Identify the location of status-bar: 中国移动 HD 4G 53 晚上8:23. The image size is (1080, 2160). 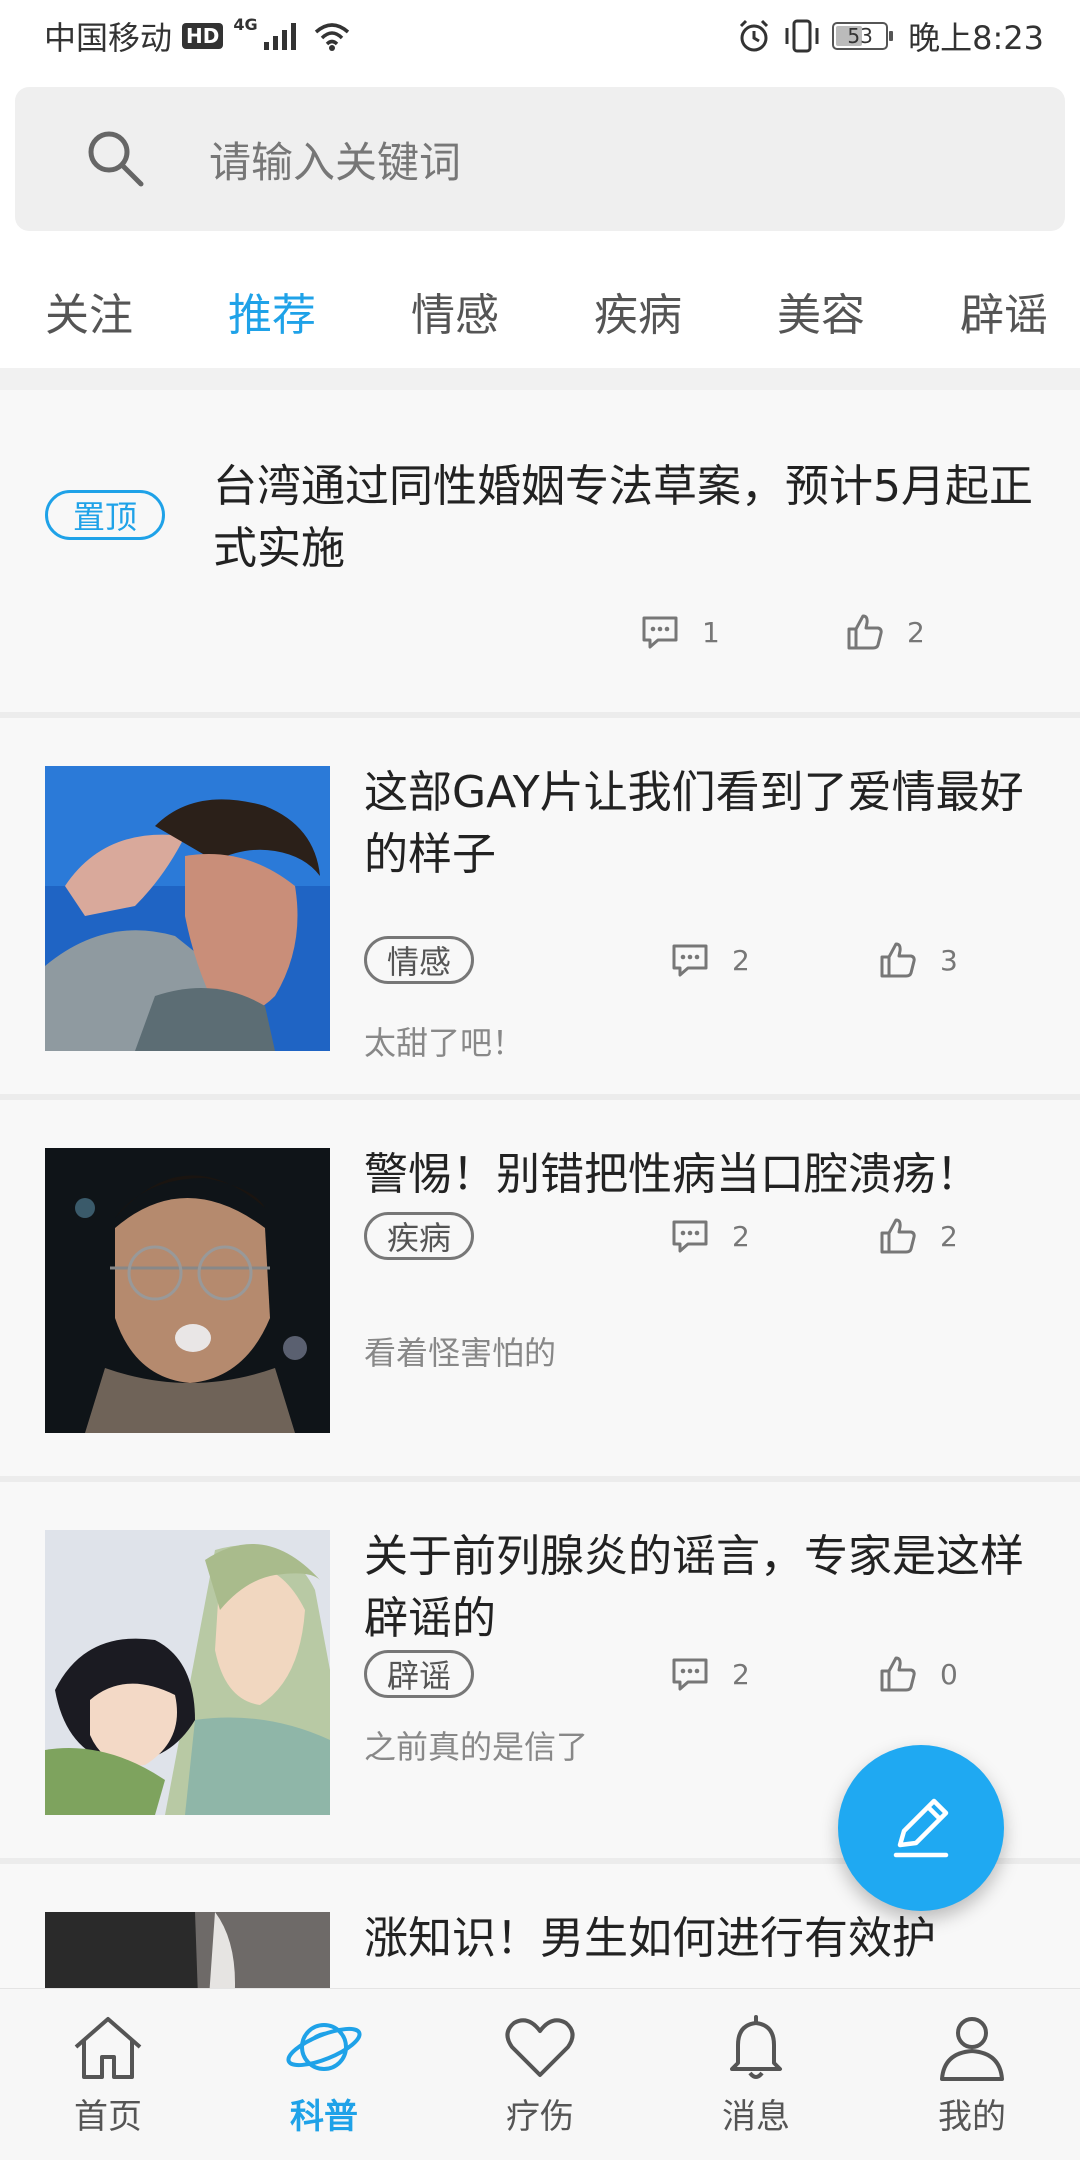
(540, 36).